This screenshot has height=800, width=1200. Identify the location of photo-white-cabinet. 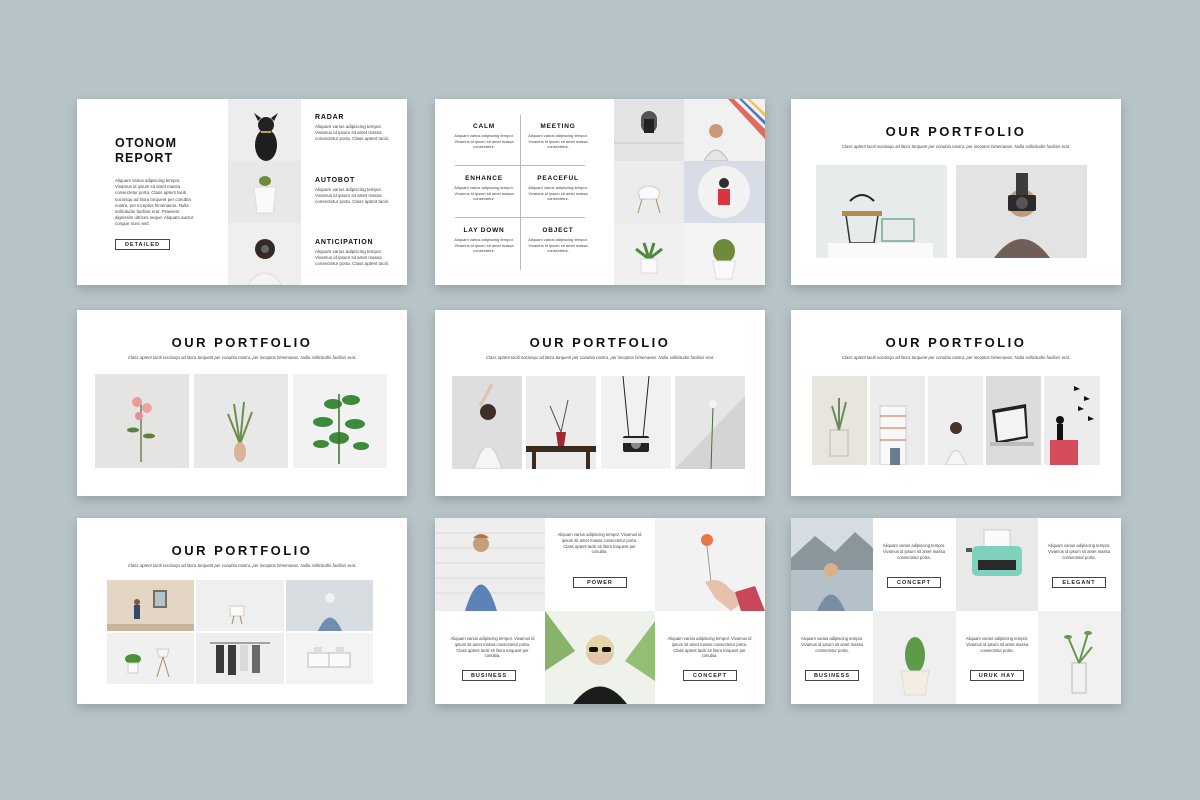
(329, 658).